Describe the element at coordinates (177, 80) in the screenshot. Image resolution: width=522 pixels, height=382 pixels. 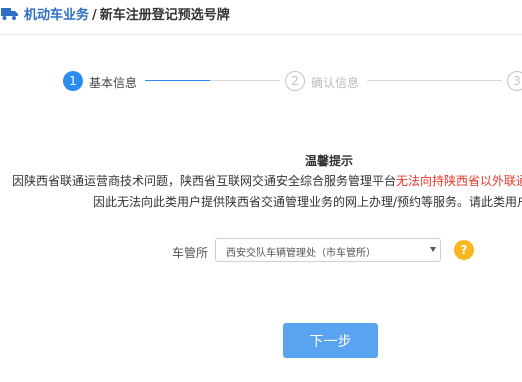
I see `step-connector-active` at that location.